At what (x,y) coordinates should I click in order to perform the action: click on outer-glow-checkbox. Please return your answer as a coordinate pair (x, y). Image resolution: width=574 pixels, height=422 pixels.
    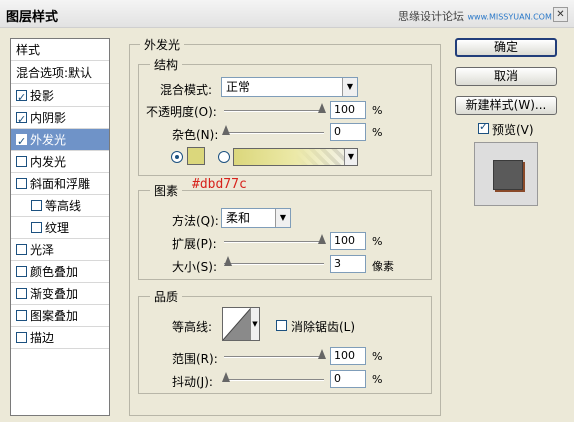
    Looking at the image, I should click on (21, 142).